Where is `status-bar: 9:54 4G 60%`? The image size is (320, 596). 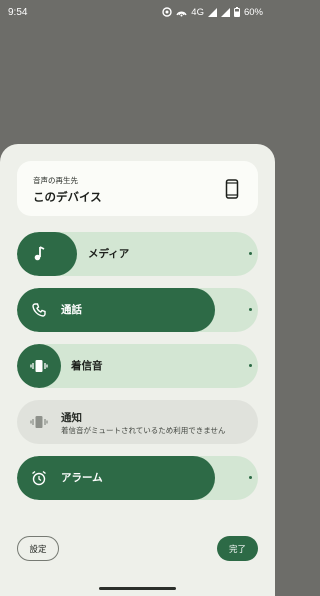
status-bar: 9:54 4G 60% is located at coordinates (137, 12).